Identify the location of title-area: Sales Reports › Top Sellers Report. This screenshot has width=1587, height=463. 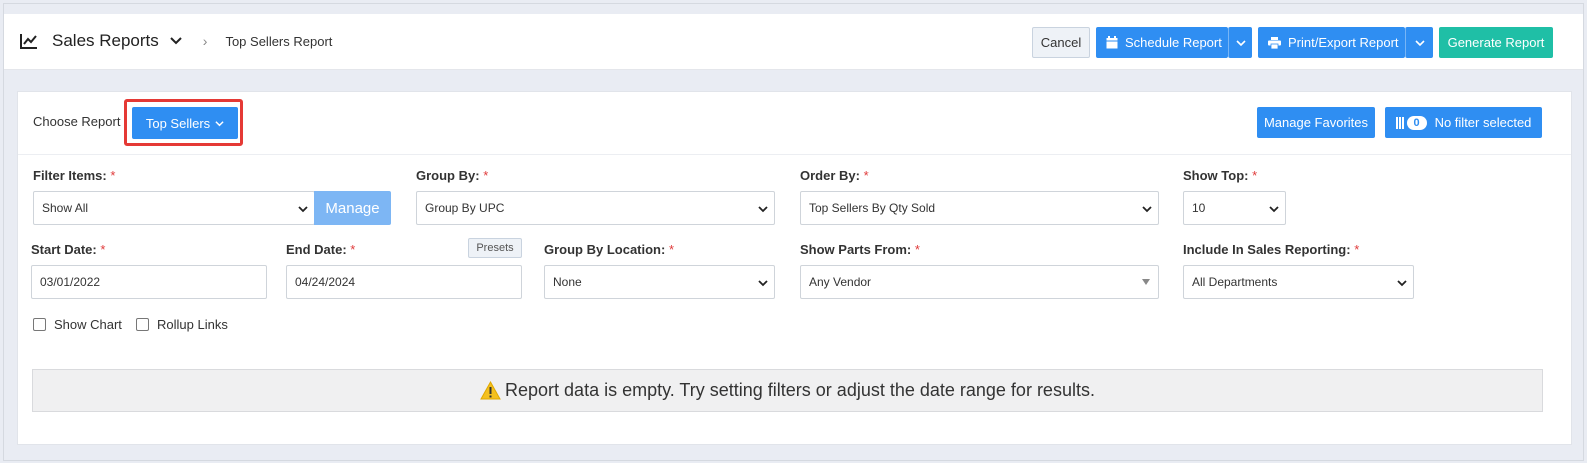
(176, 41).